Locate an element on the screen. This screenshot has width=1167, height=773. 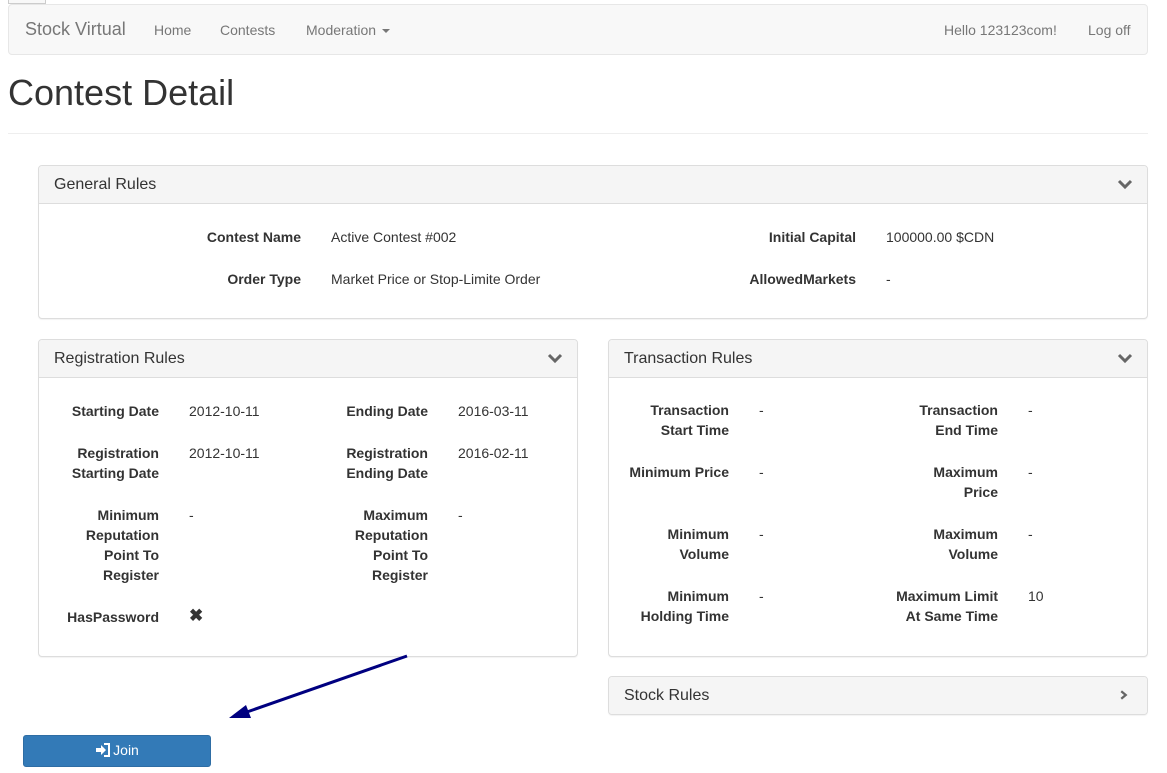
minimum-price-value: - is located at coordinates (761, 472).